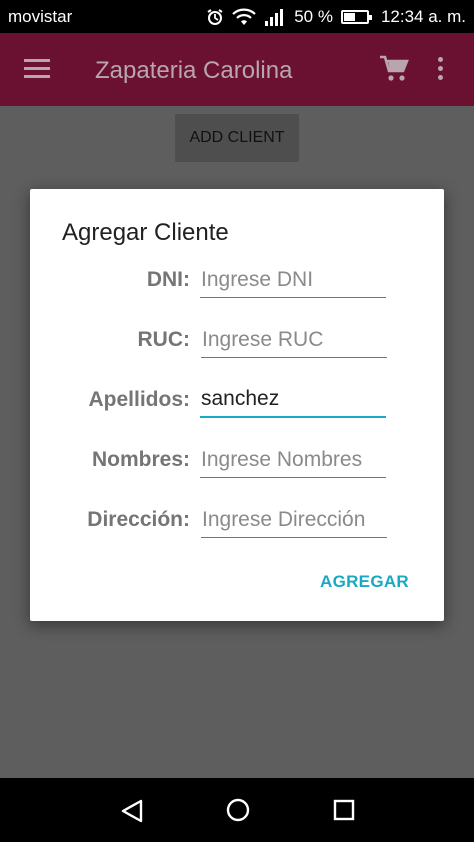 This screenshot has width=474, height=842. I want to click on apellidos-label: Apellidos:, so click(139, 399).